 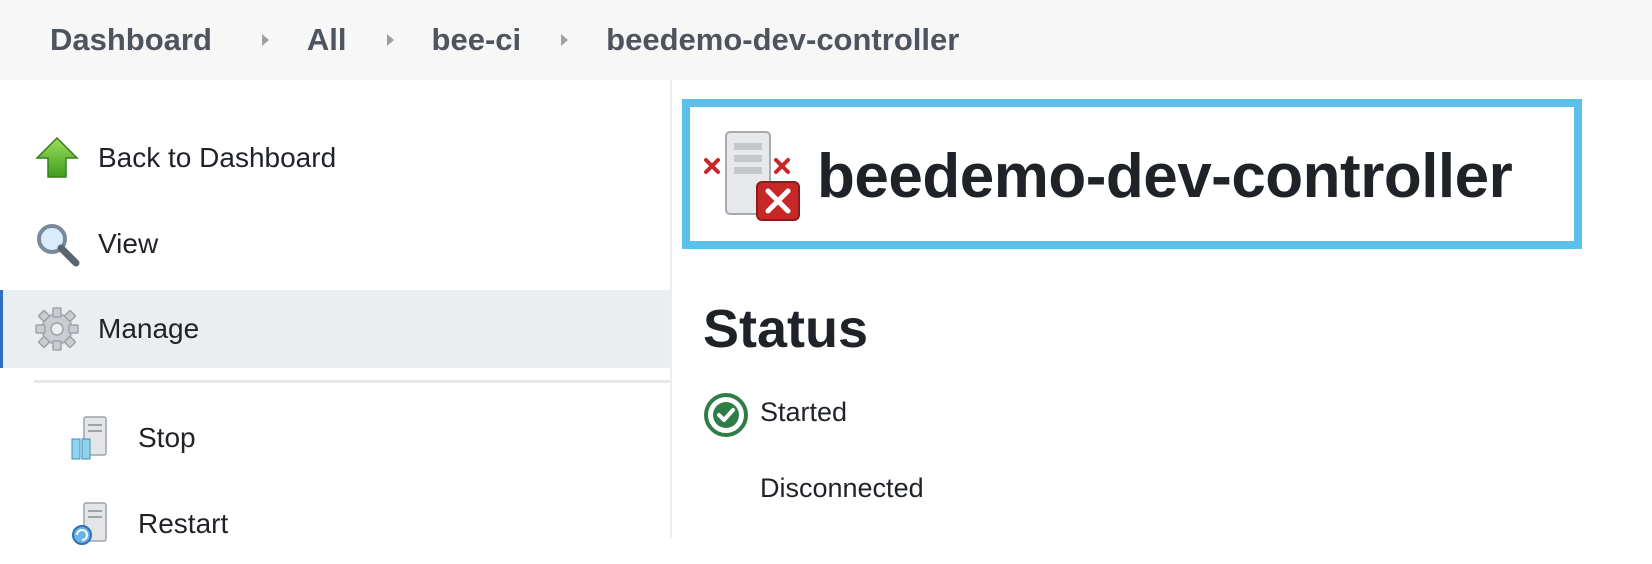 What do you see at coordinates (183, 523) in the screenshot?
I see `sidebar-item-label: Restart` at bounding box center [183, 523].